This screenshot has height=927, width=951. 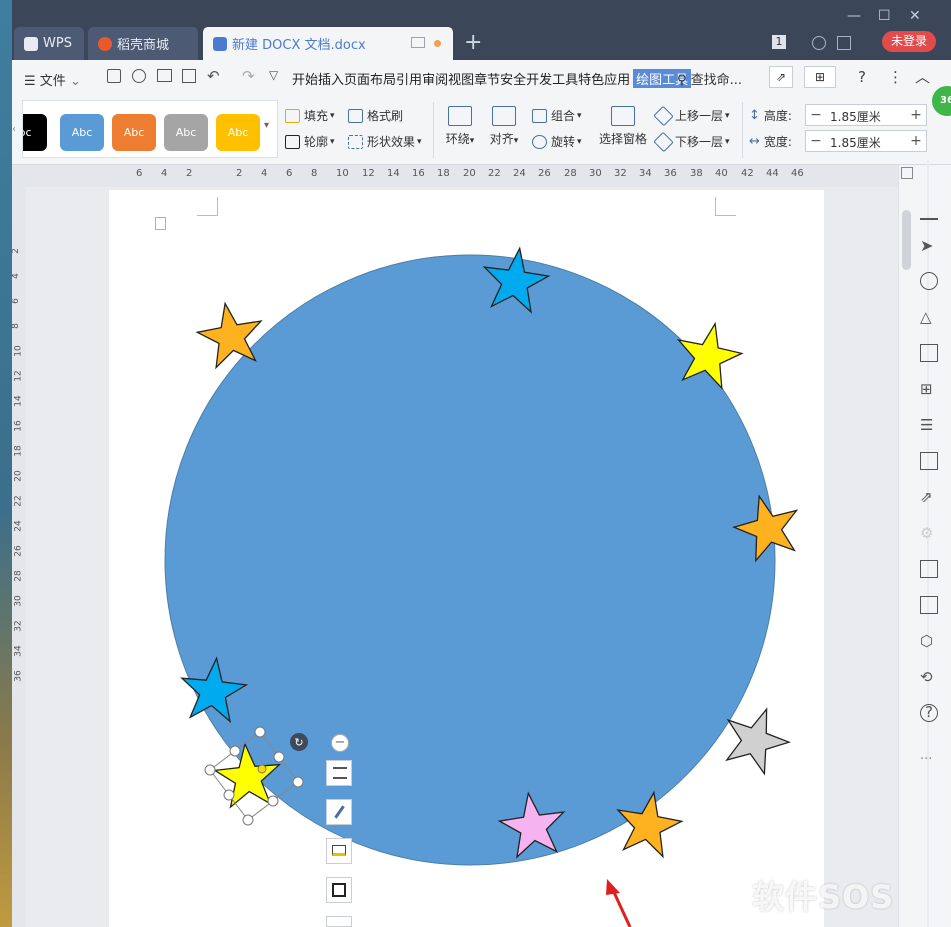 I want to click on outline-square-icon, so click(x=339, y=890).